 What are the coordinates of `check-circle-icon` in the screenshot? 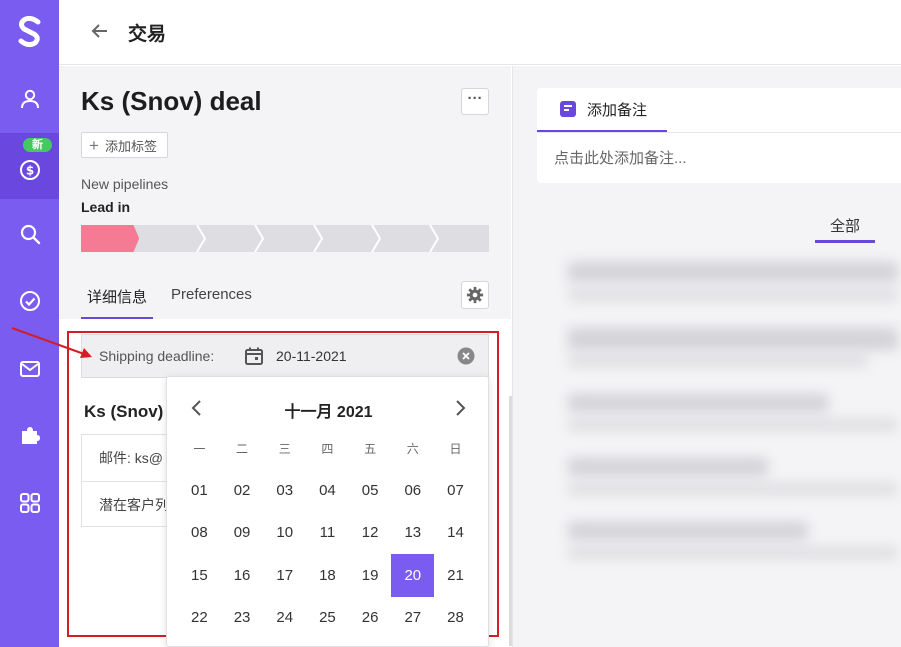 It's located at (29, 301).